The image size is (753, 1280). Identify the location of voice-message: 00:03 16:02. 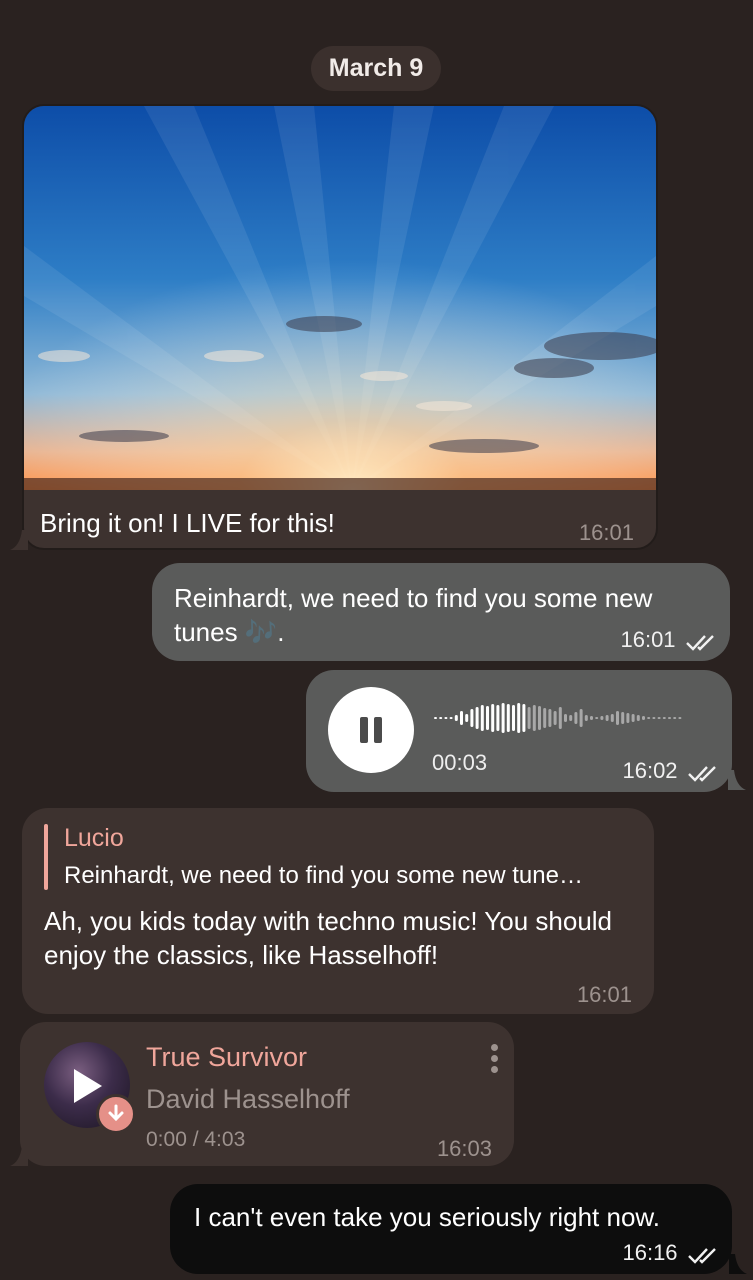
(519, 731).